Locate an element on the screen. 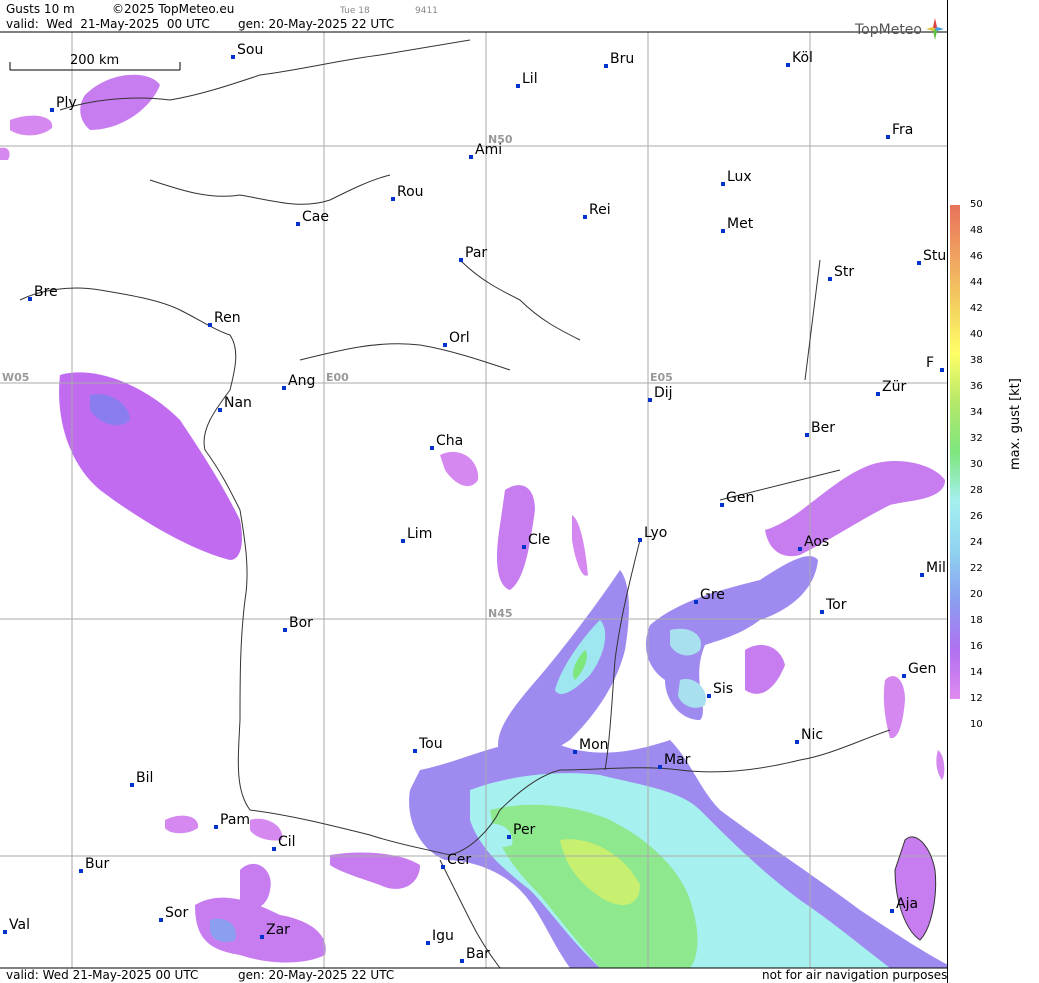 This screenshot has height=983, width=1039. city-label: Bru is located at coordinates (622, 59).